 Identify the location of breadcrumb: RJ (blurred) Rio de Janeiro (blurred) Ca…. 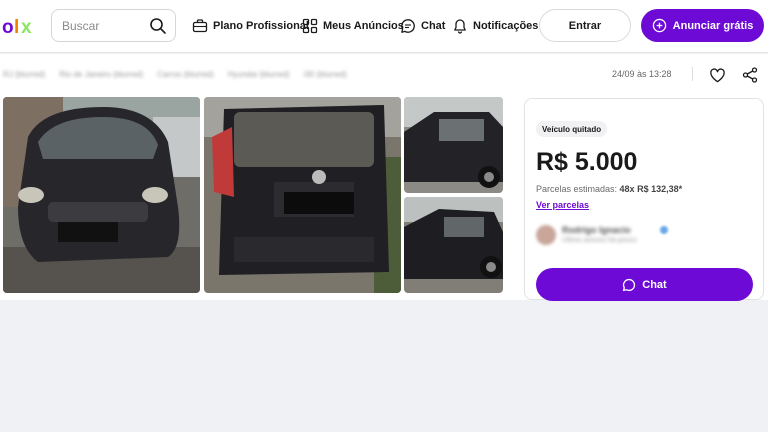
(175, 74).